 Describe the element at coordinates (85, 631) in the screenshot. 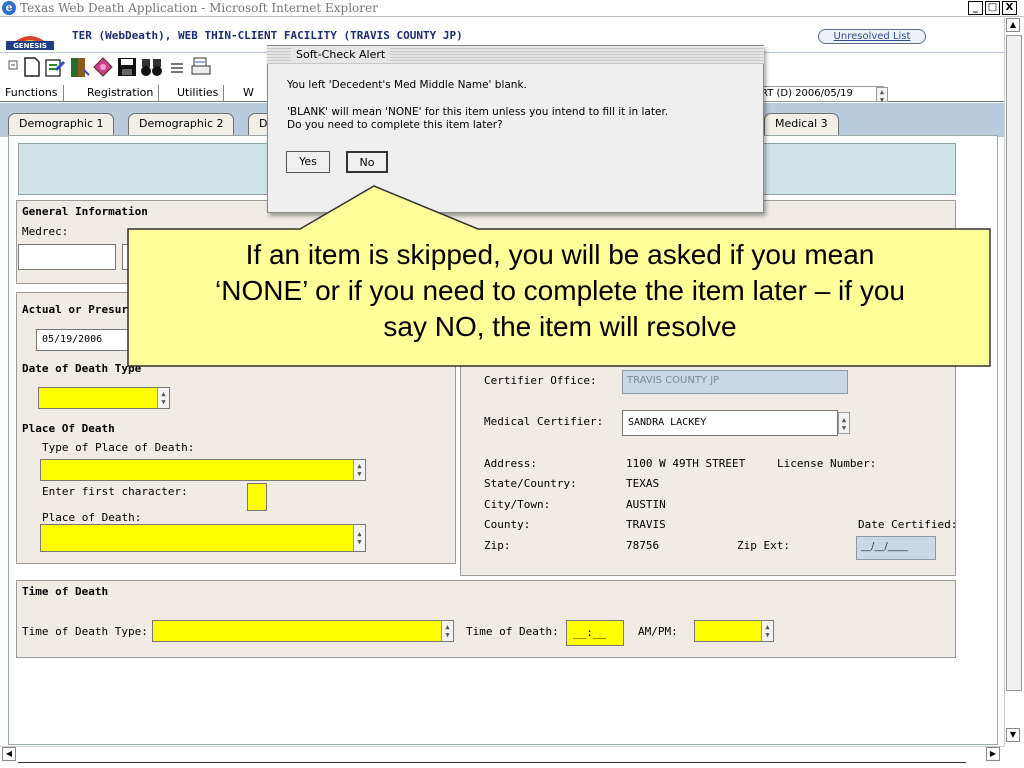

I see `time-of-death-type-label: Time of Death Type:` at that location.